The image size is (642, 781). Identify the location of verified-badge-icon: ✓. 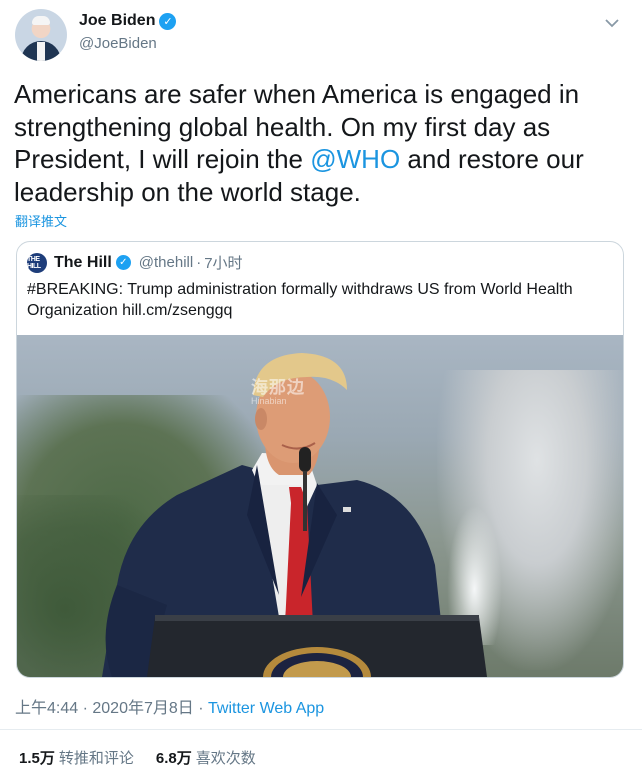
(168, 21).